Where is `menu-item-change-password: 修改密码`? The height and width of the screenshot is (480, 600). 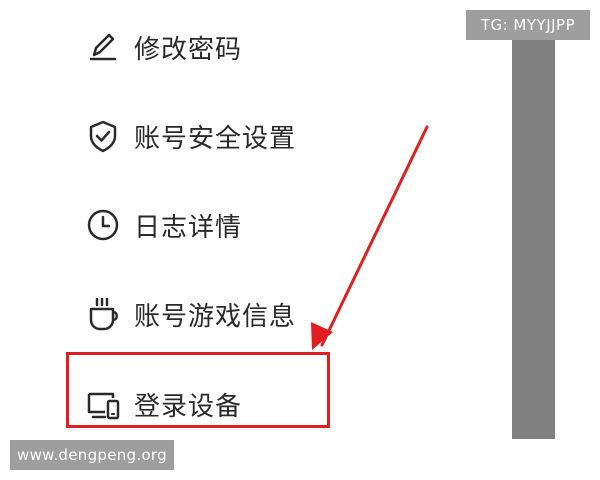 menu-item-change-password: 修改密码 is located at coordinates (162, 47).